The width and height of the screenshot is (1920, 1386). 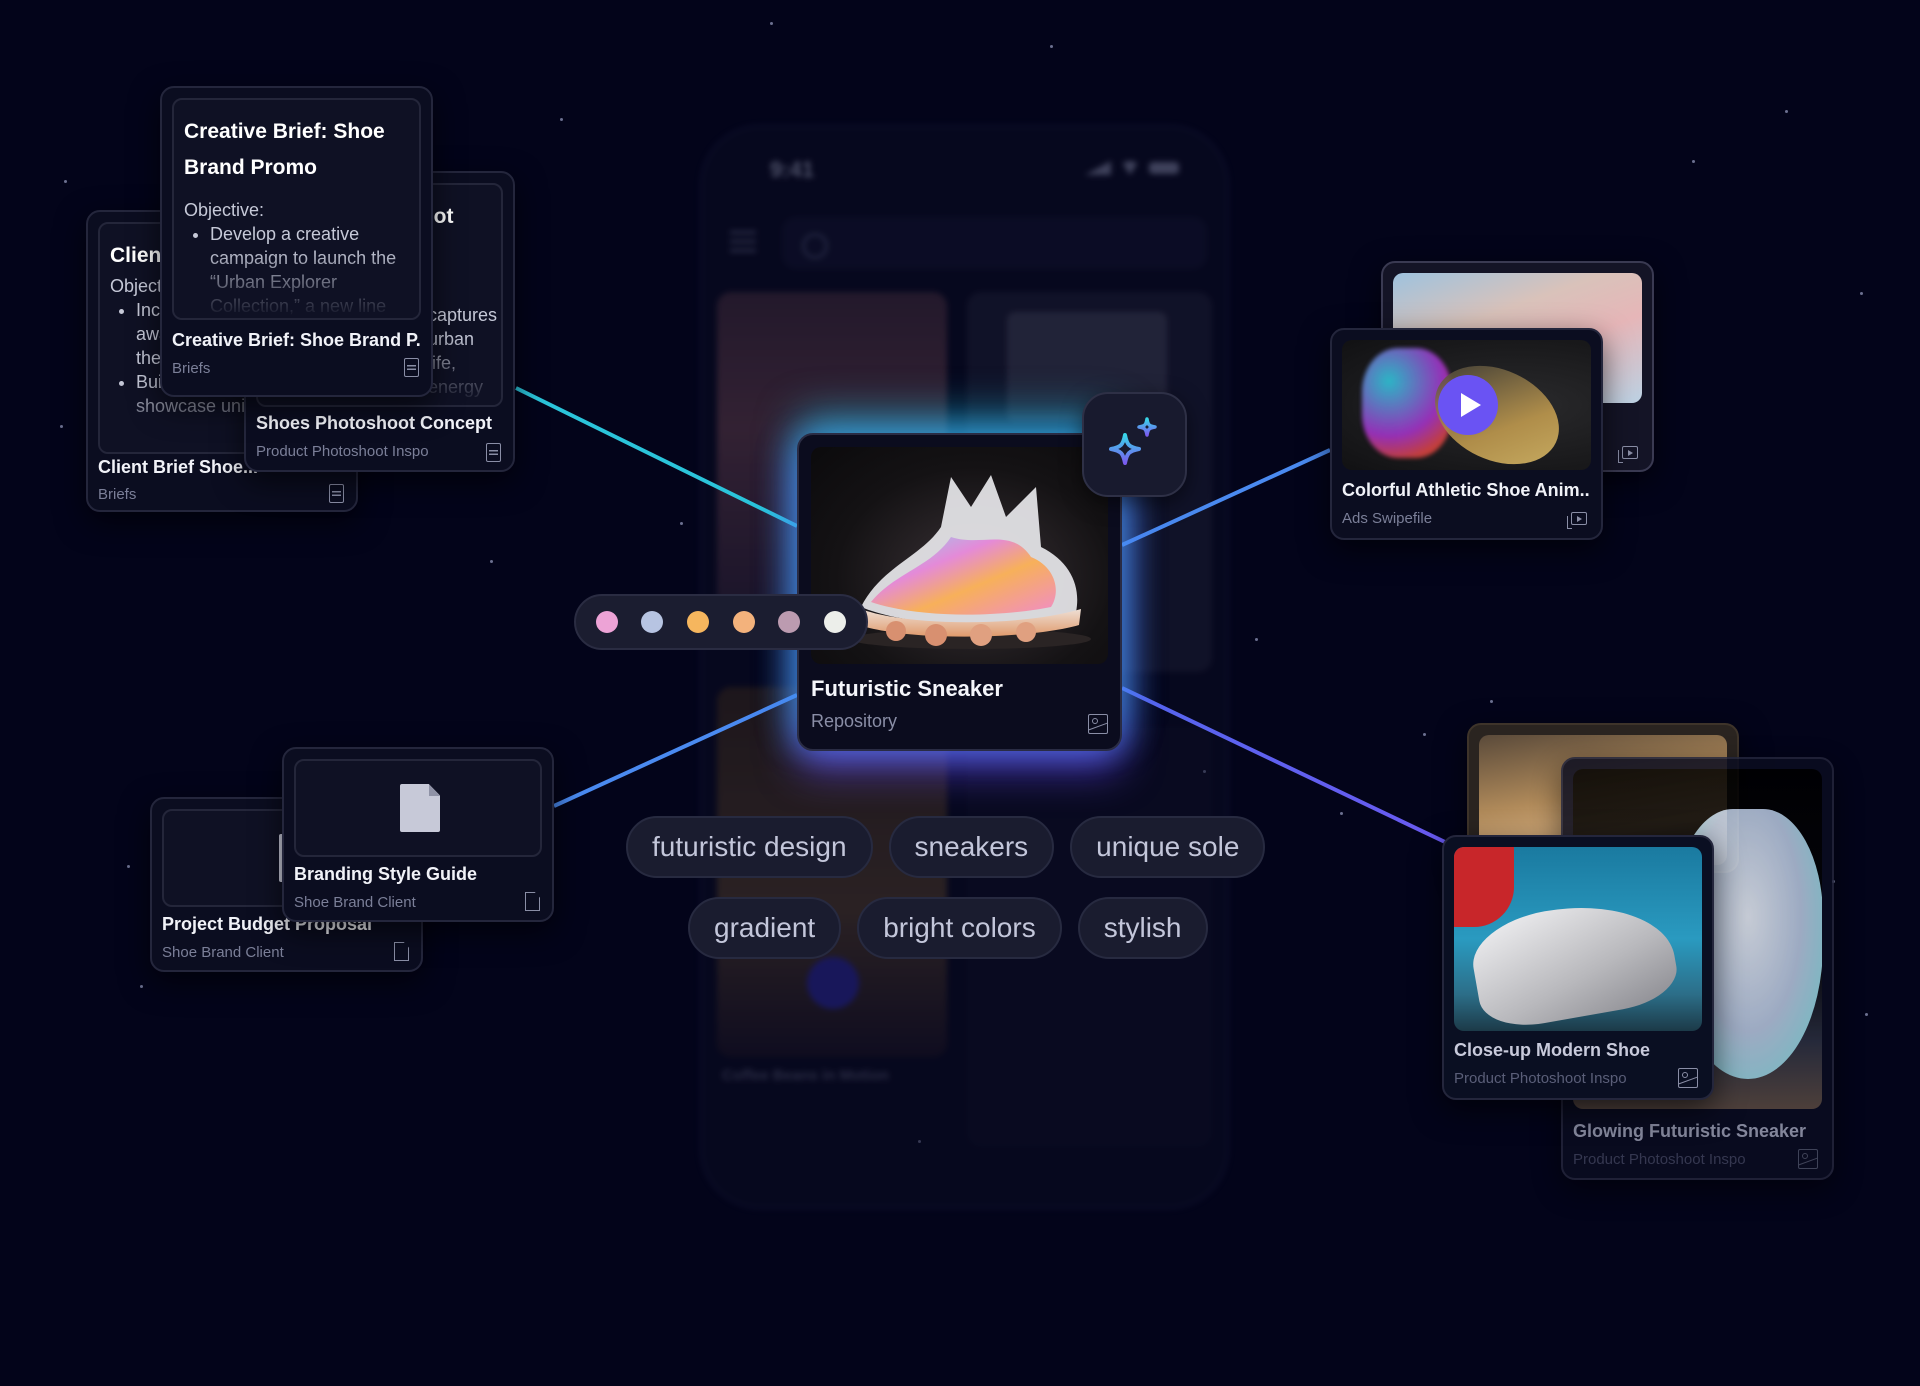 I want to click on card-branding-style-guide: Branding Style Guide Shoe Brand Client, so click(x=418, y=834).